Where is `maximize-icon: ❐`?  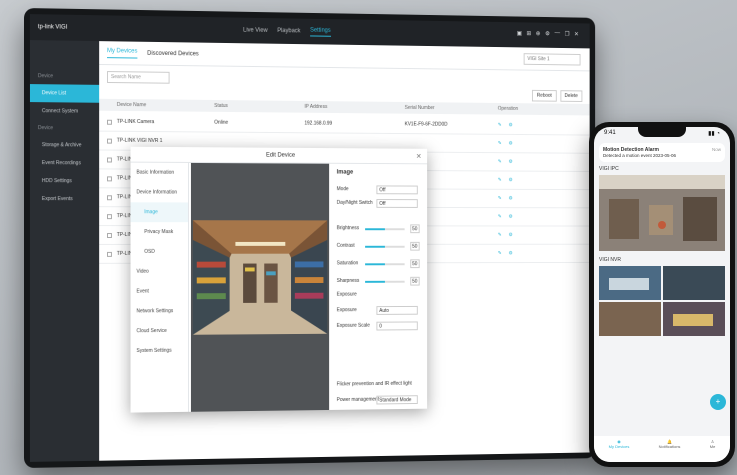 maximize-icon: ❐ is located at coordinates (567, 34).